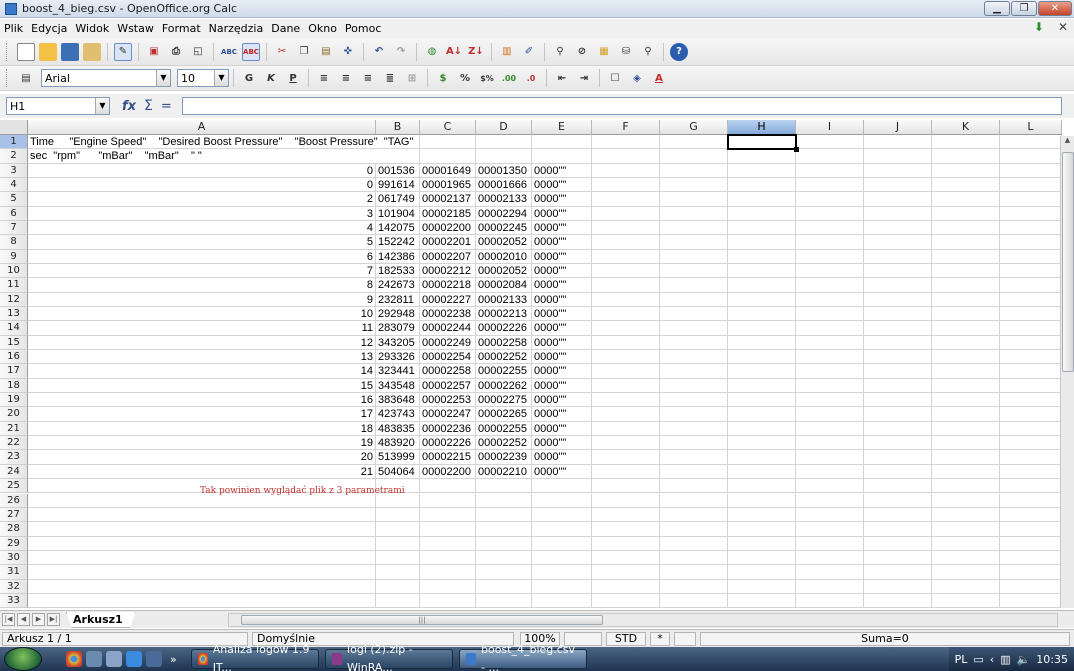 Image resolution: width=1074 pixels, height=671 pixels. Describe the element at coordinates (398, 199) in the screenshot. I see `cell: 061749` at that location.